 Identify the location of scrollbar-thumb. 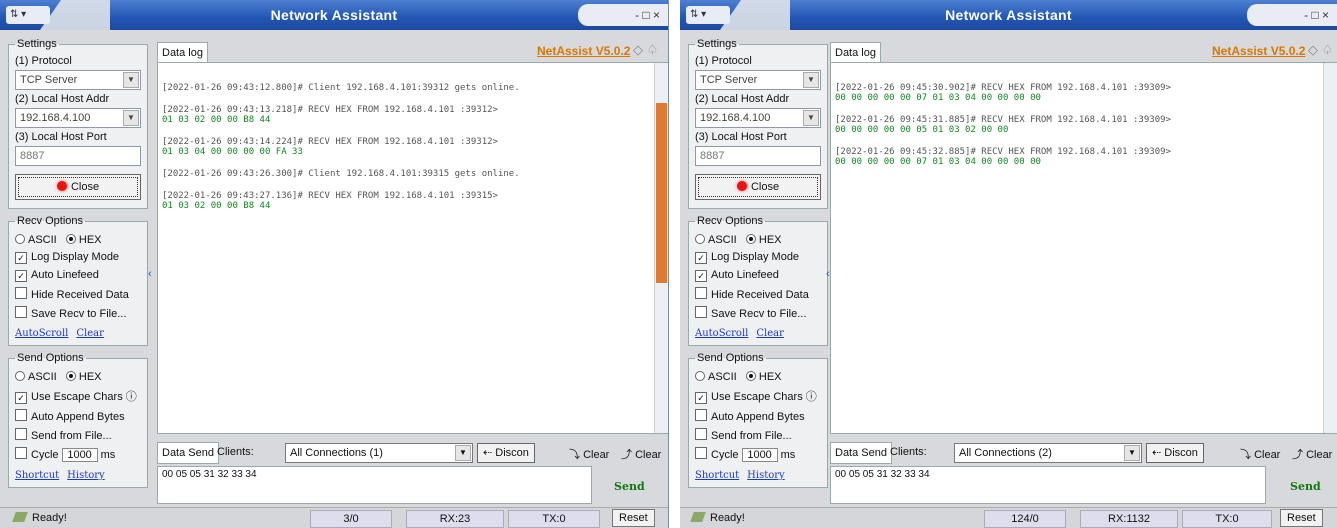
(661, 193).